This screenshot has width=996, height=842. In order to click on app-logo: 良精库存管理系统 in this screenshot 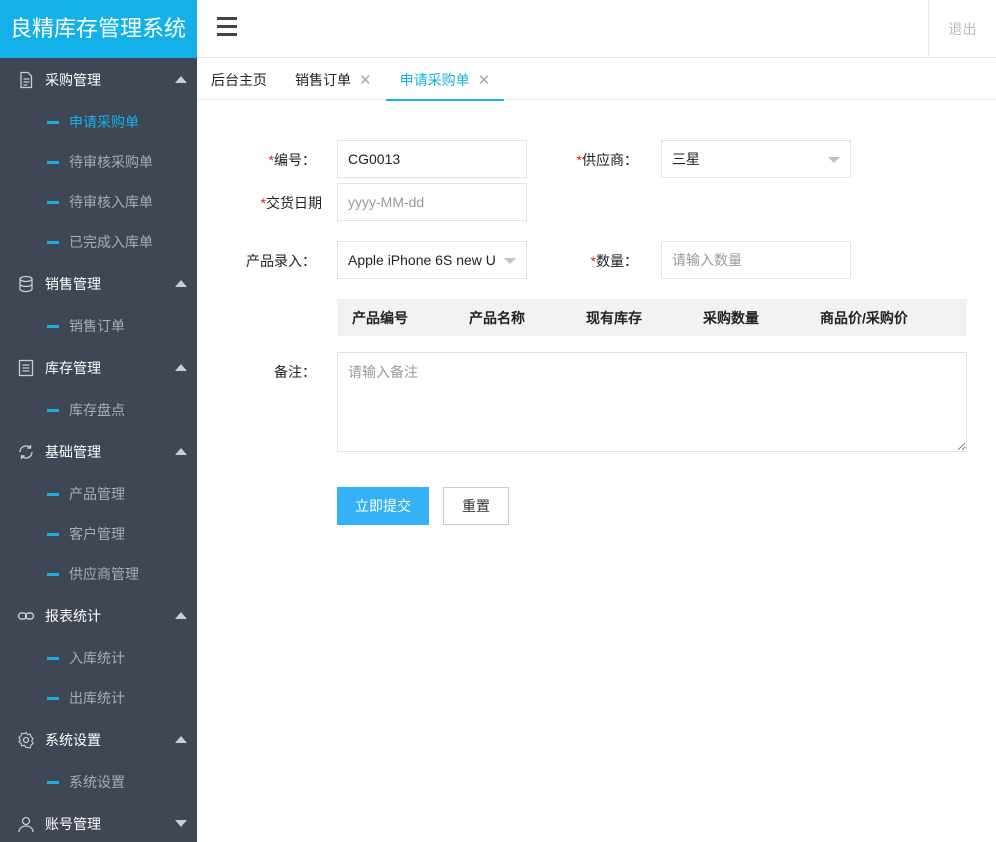, I will do `click(98, 29)`.